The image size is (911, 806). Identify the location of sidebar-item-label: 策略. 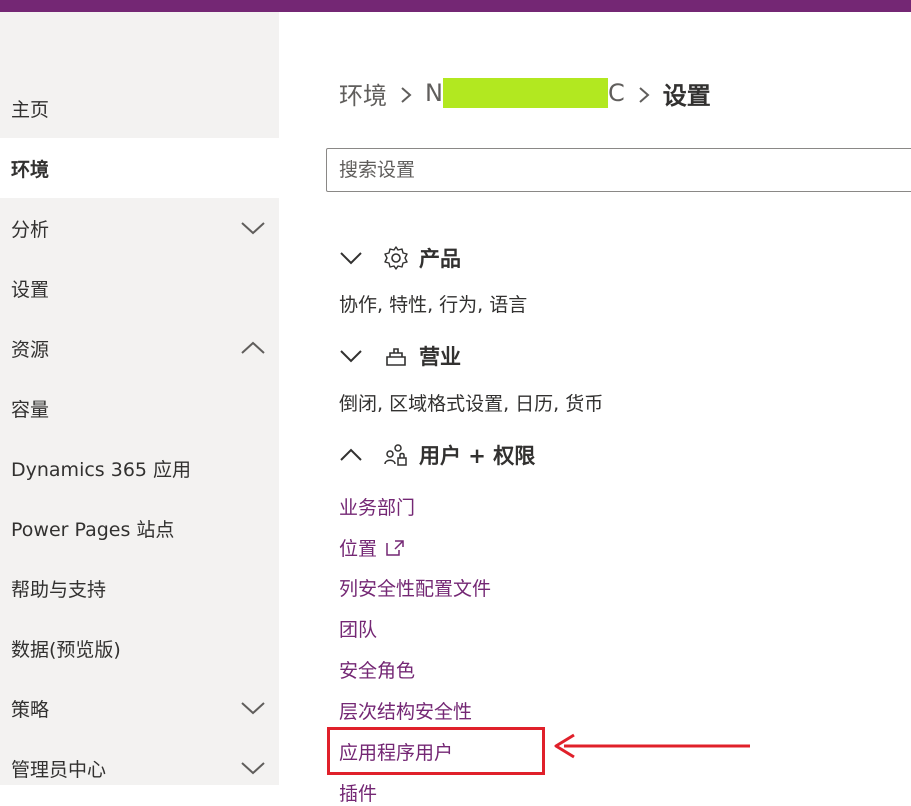
(30, 709).